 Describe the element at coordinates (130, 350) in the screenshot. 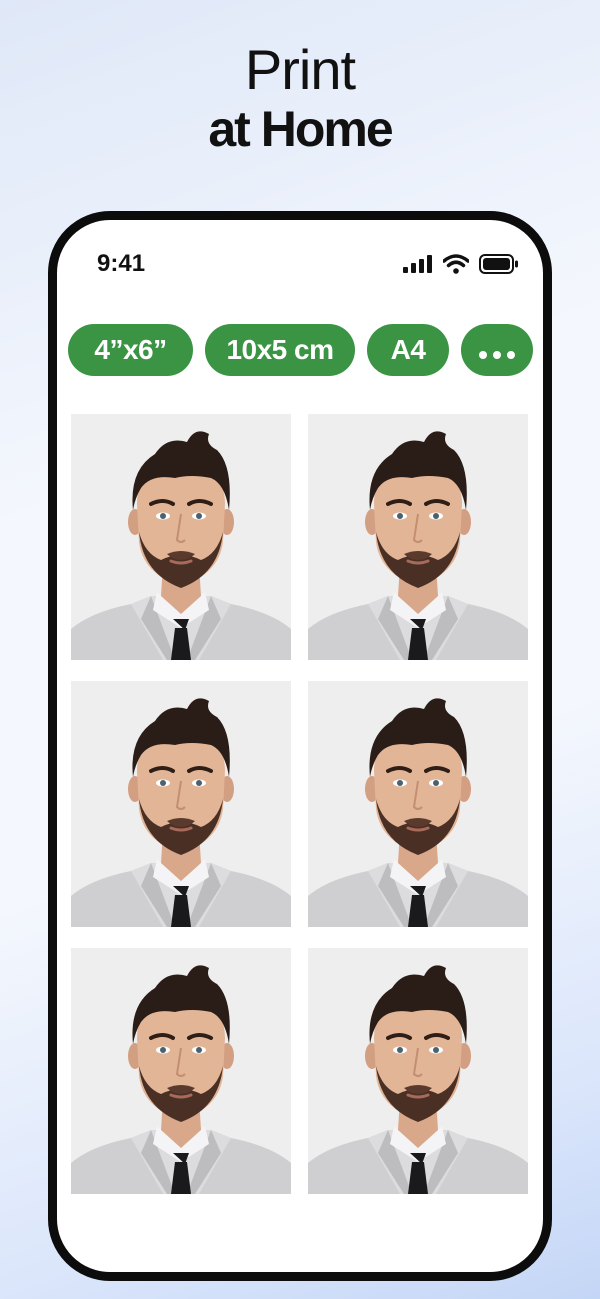

I see `size-chip-4x6: 4”x6”` at that location.